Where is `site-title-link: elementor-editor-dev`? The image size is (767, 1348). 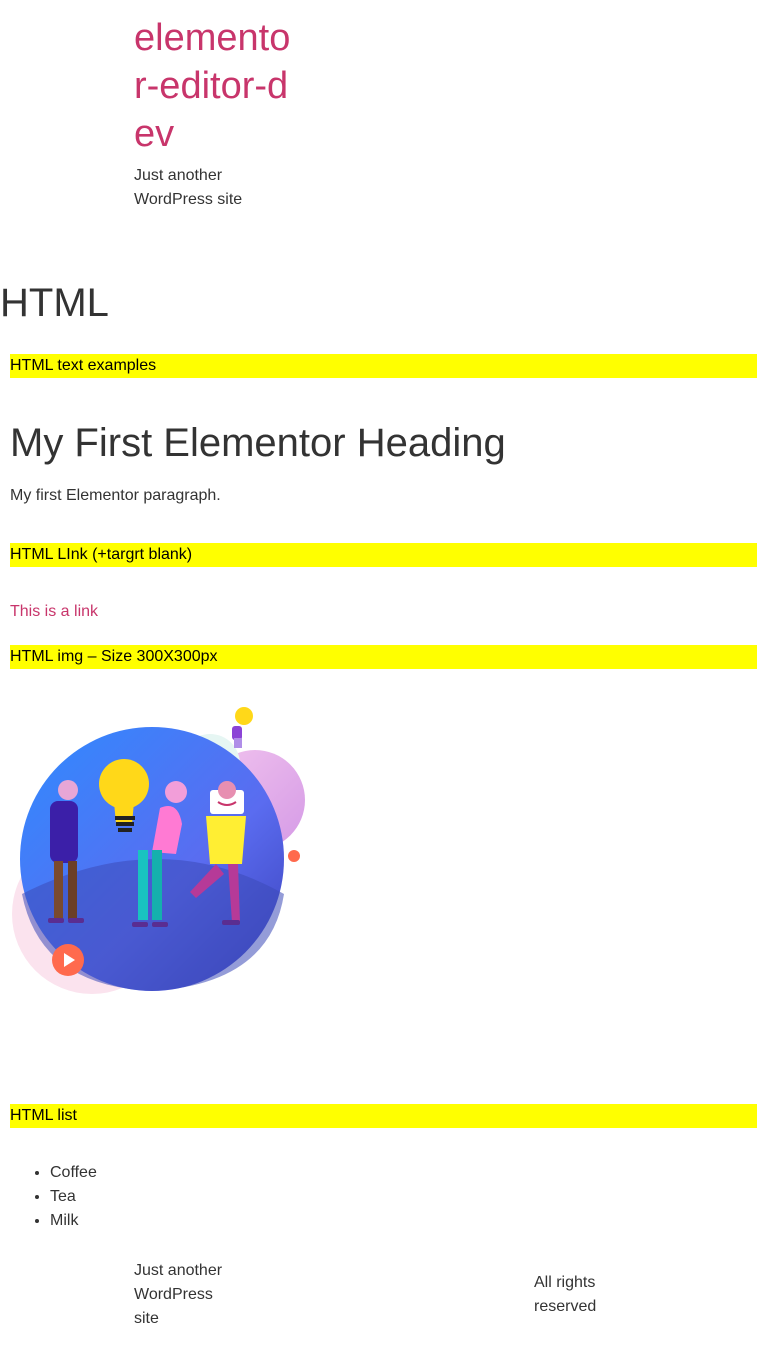
site-title-link: elementor-editor-dev is located at coordinates (214, 86).